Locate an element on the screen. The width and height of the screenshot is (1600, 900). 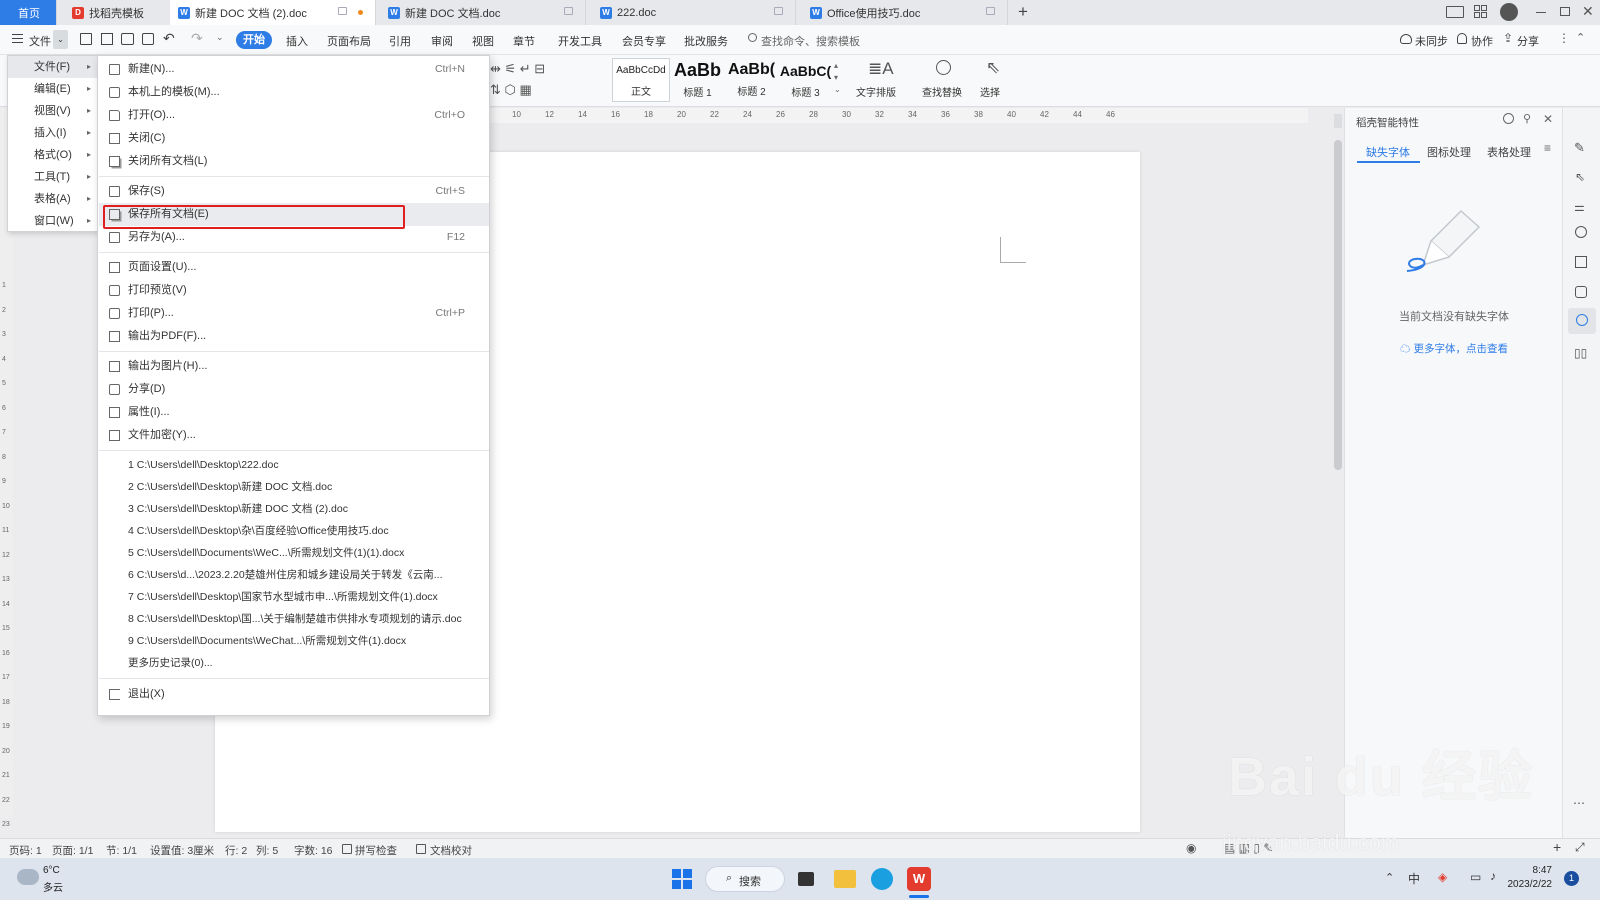
menu-item-share: 分享(D) is located at coordinates (294, 389).